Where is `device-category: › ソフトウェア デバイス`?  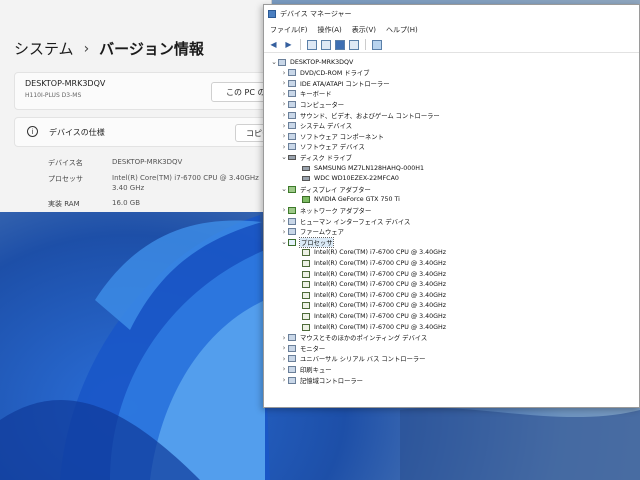 device-category: › ソフトウェア デバイス is located at coordinates (322, 147).